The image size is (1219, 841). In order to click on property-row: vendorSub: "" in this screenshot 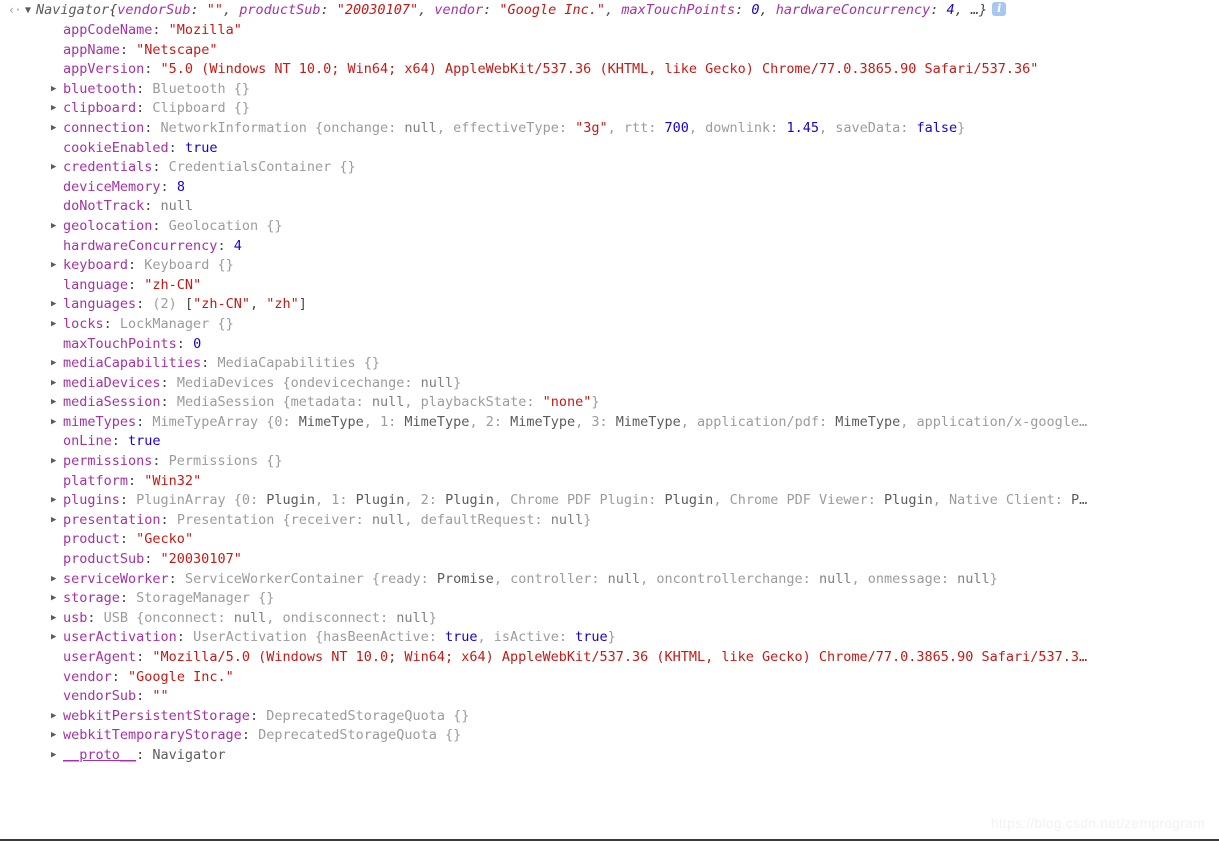, I will do `click(609, 697)`.